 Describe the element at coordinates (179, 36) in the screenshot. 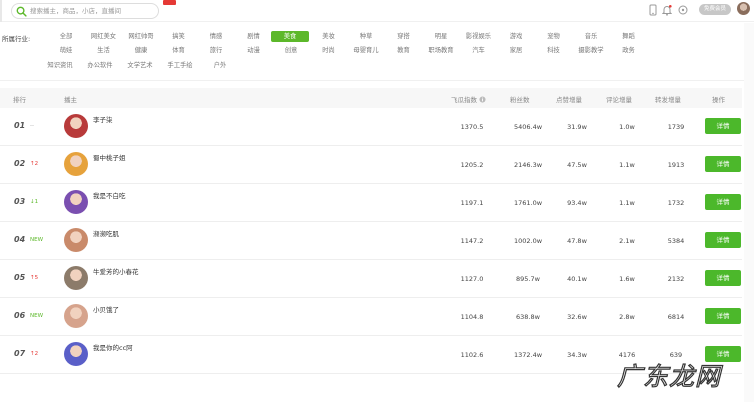

I see `industry-tag: 搞笑` at that location.